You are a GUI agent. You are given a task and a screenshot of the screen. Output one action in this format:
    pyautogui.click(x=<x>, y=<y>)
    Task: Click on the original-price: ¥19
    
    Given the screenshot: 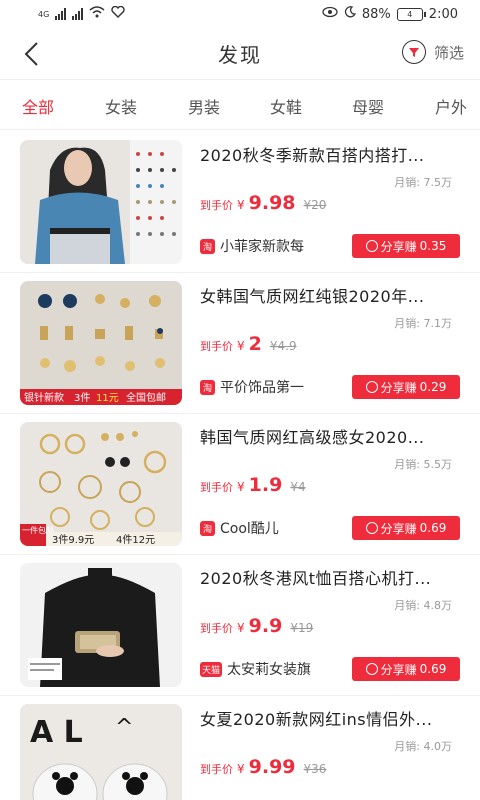 What is the action you would take?
    pyautogui.click(x=302, y=628)
    